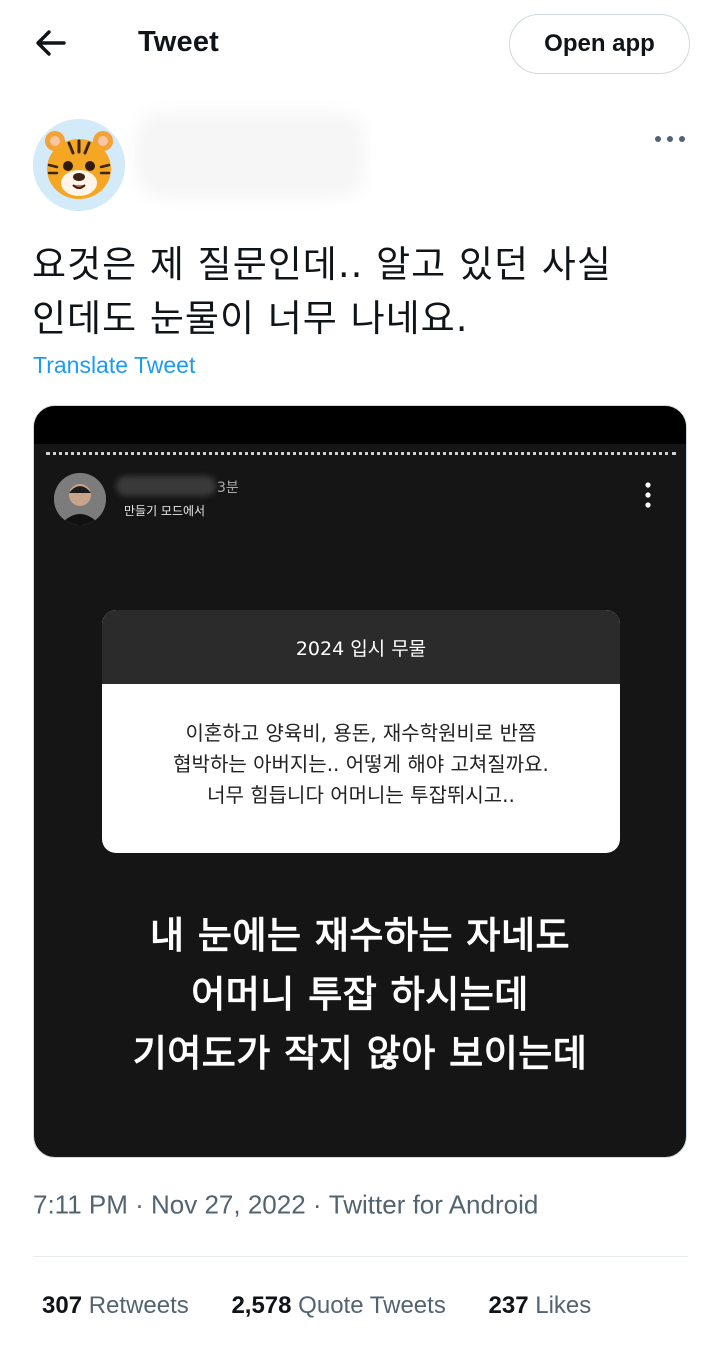 The width and height of the screenshot is (721, 1353). What do you see at coordinates (179, 42) in the screenshot?
I see `page-title: Tweet` at bounding box center [179, 42].